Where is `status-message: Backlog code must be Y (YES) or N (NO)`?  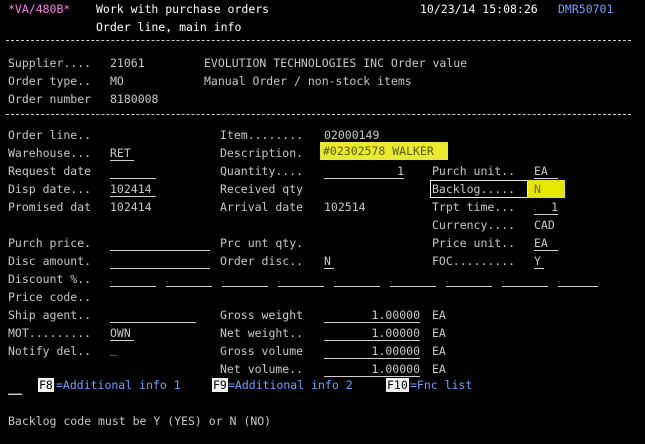
status-message: Backlog code must be Y (YES) or N (NO) is located at coordinates (140, 421).